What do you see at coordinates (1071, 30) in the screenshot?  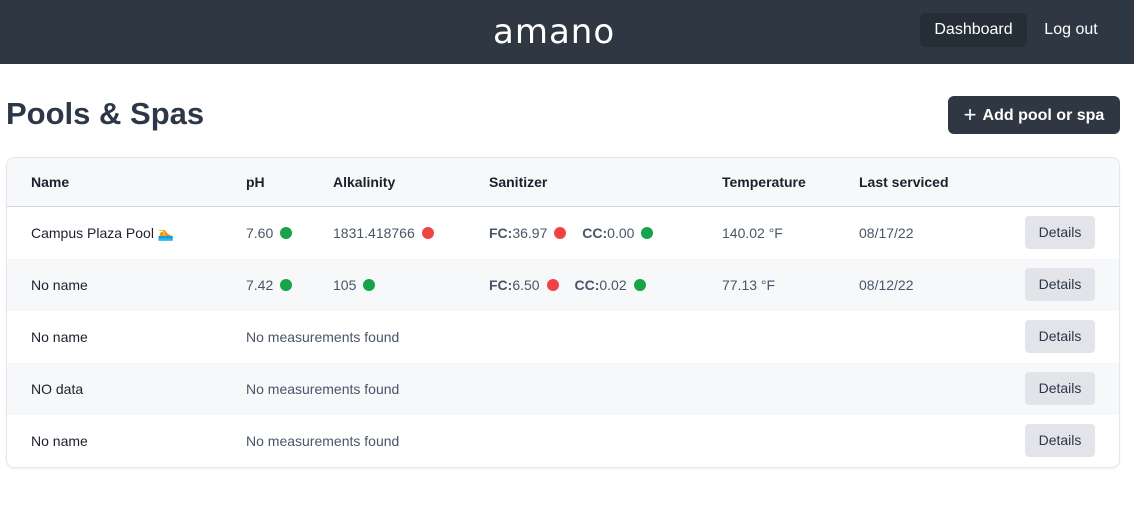 I see `nav-logout-link: Log out` at bounding box center [1071, 30].